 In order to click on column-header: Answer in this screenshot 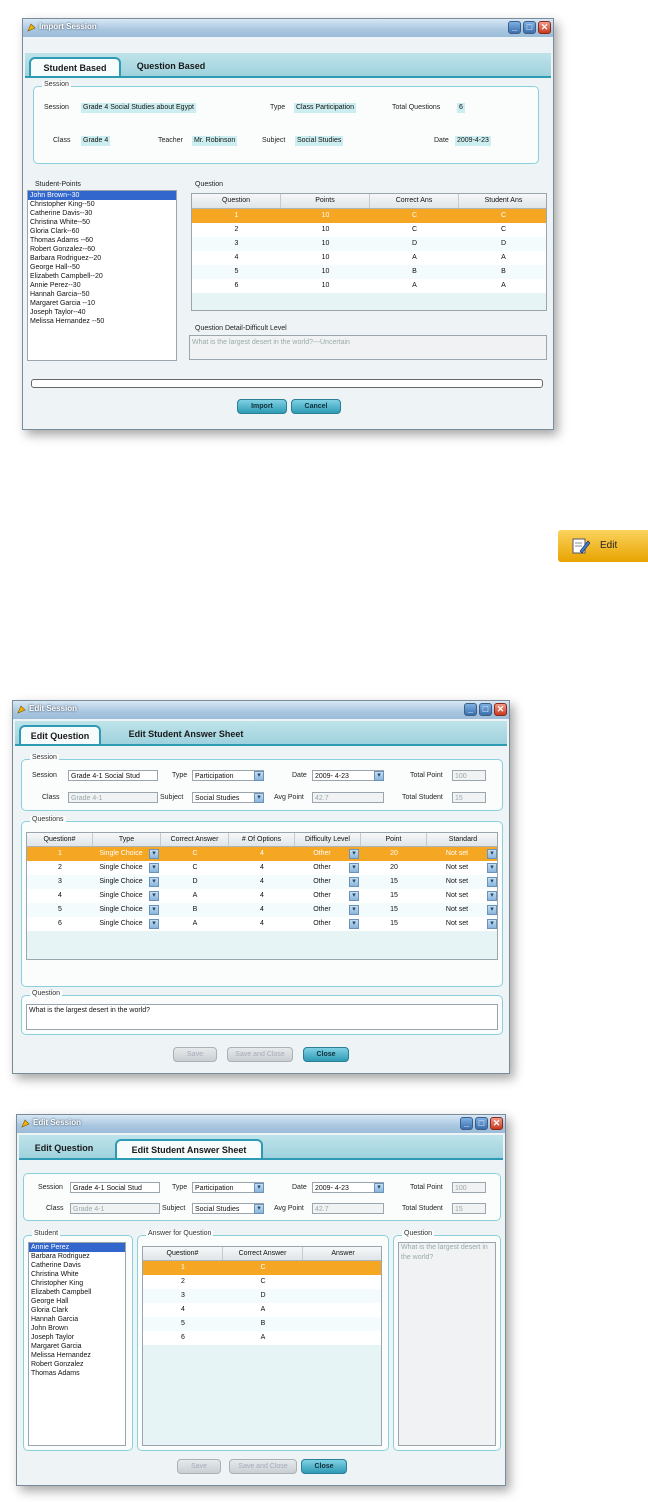, I will do `click(342, 1253)`.